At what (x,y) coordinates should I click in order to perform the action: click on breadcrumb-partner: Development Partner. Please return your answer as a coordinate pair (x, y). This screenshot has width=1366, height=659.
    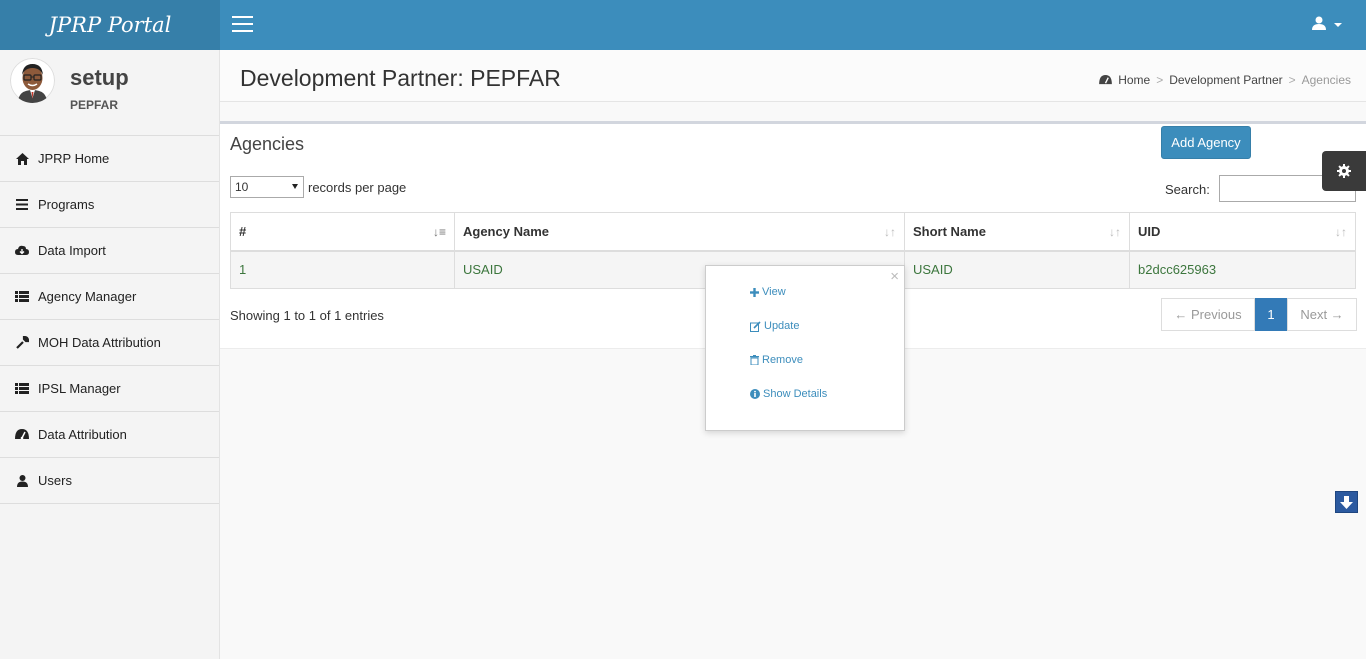
    Looking at the image, I should click on (1225, 80).